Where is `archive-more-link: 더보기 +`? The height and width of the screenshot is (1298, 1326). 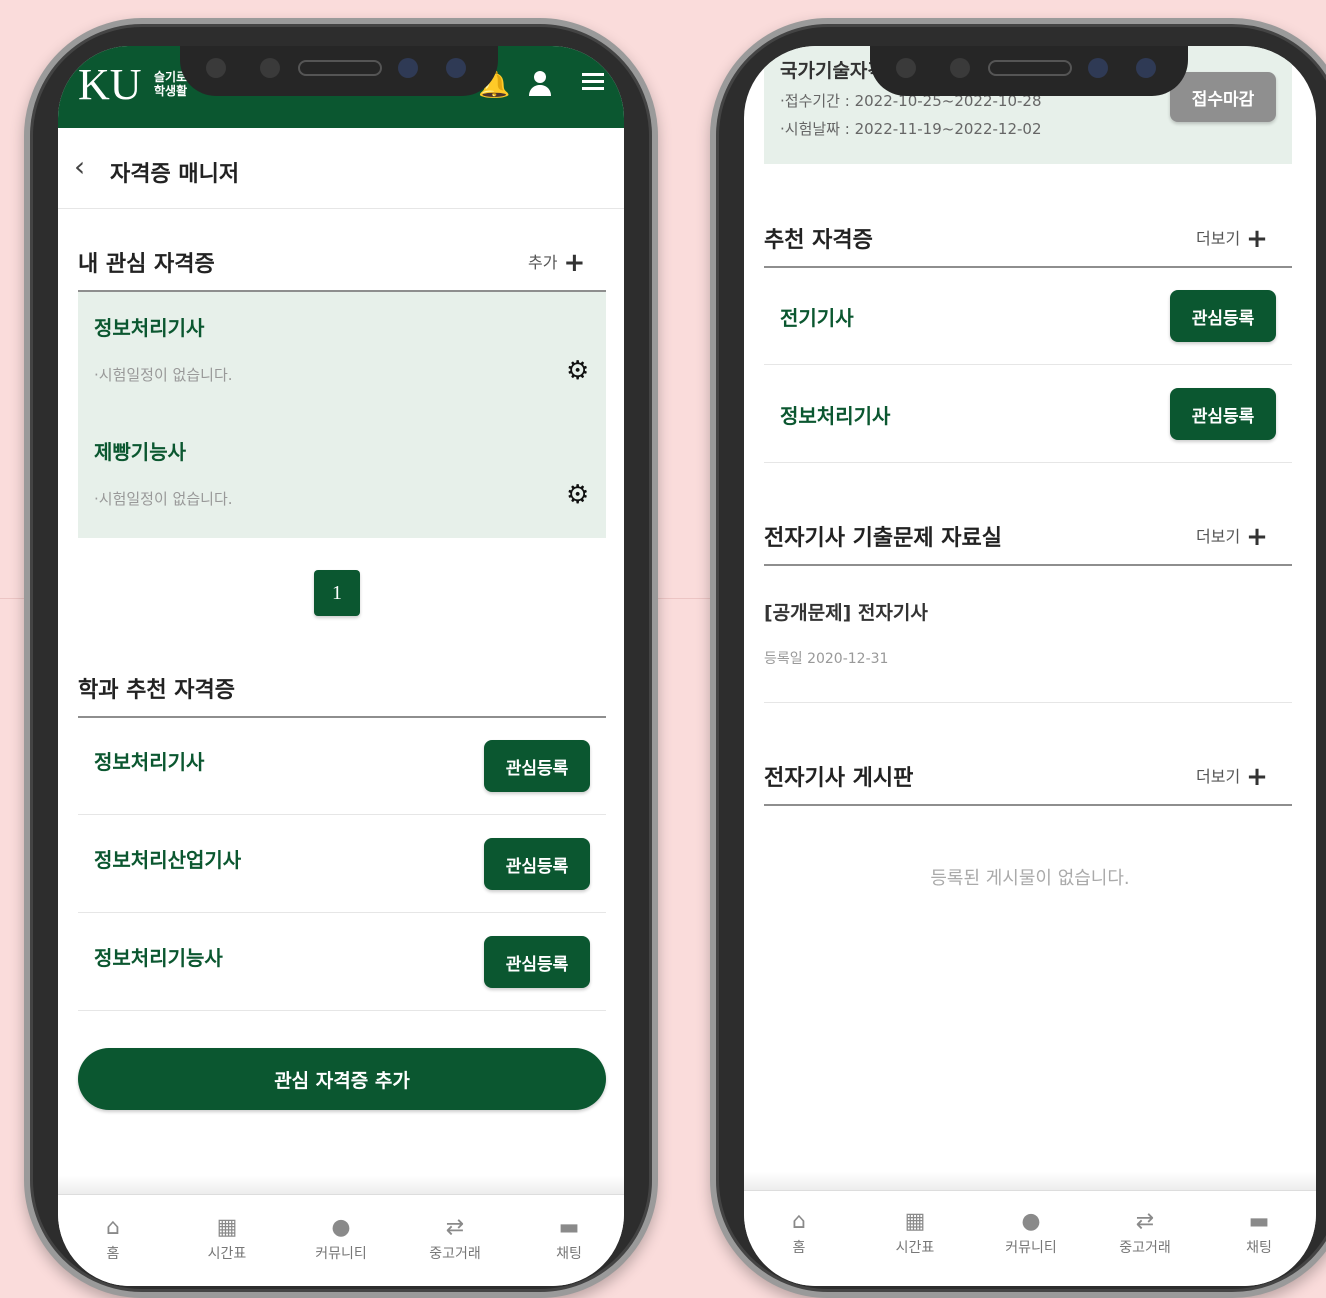
archive-more-link: 더보기 + is located at coordinates (1232, 537).